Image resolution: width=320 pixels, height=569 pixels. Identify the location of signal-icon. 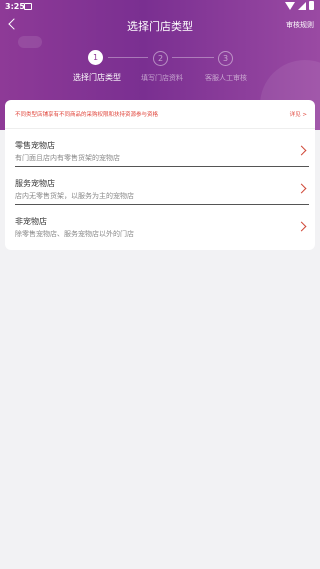
(302, 5).